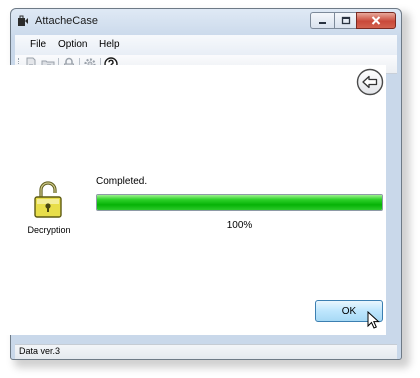  Describe the element at coordinates (206, 22) in the screenshot. I see `title-bar: AttacheCase` at that location.